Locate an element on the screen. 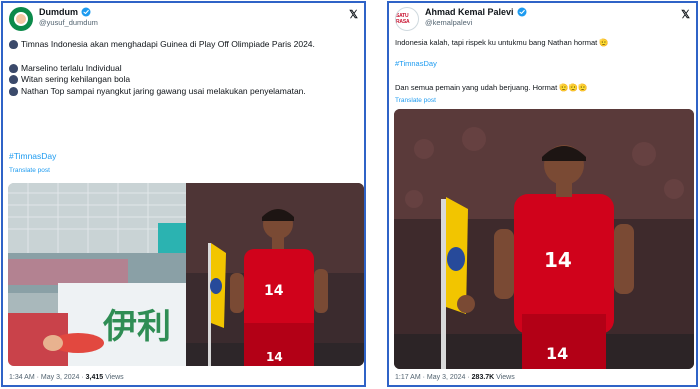  avatar: SATU RASA is located at coordinates (407, 19).